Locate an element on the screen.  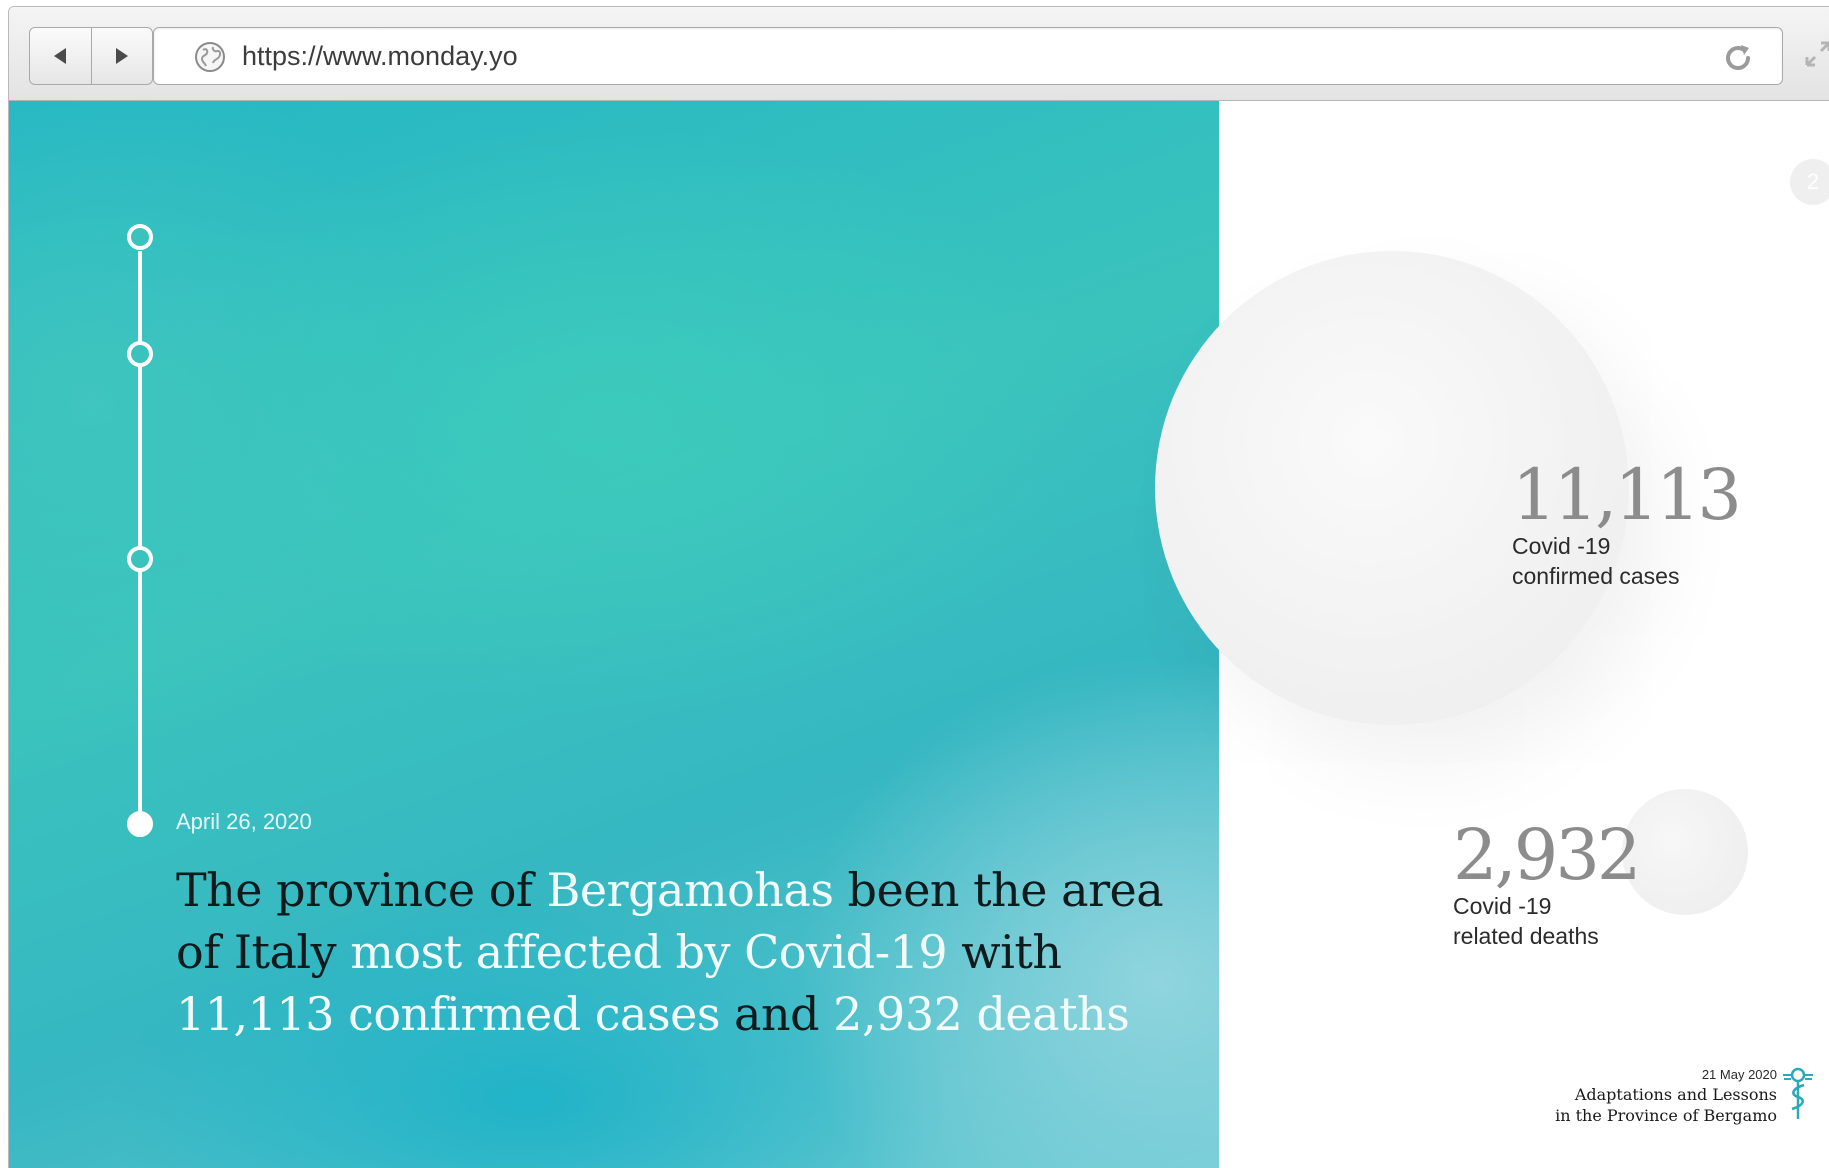
page-number-badge: 2 is located at coordinates (1809, 182).